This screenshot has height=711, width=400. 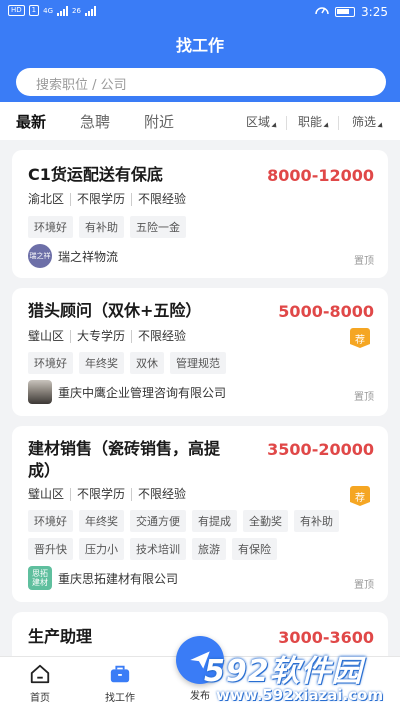 I want to click on search-input: 搜索职位 / 公司, so click(x=201, y=82).